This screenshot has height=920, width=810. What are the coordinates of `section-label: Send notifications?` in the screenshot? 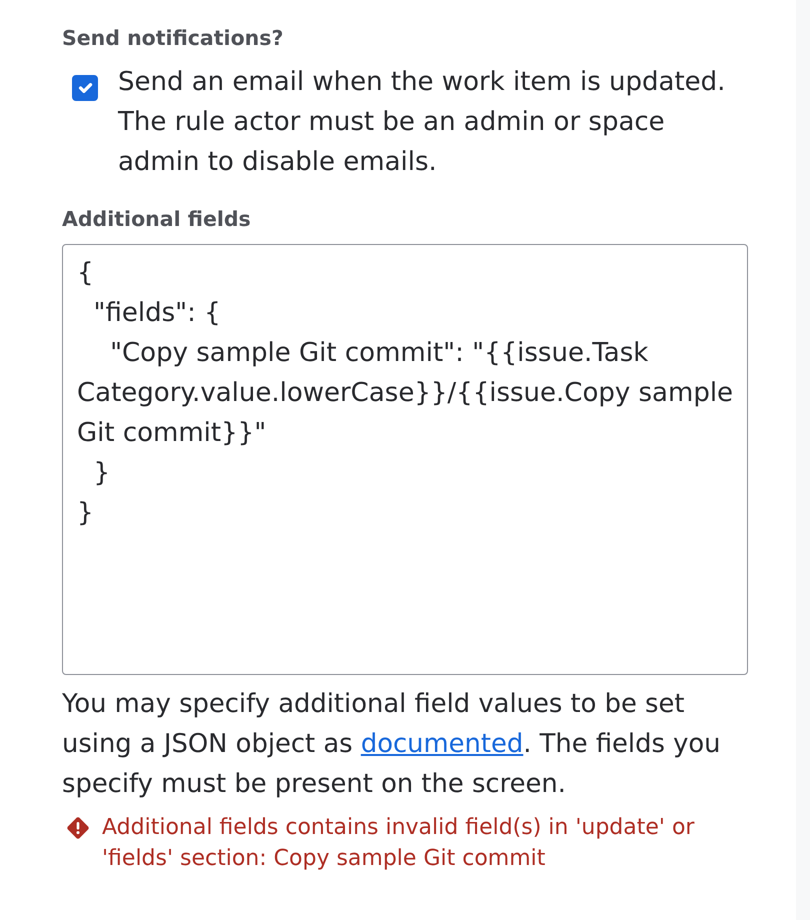 It's located at (173, 38).